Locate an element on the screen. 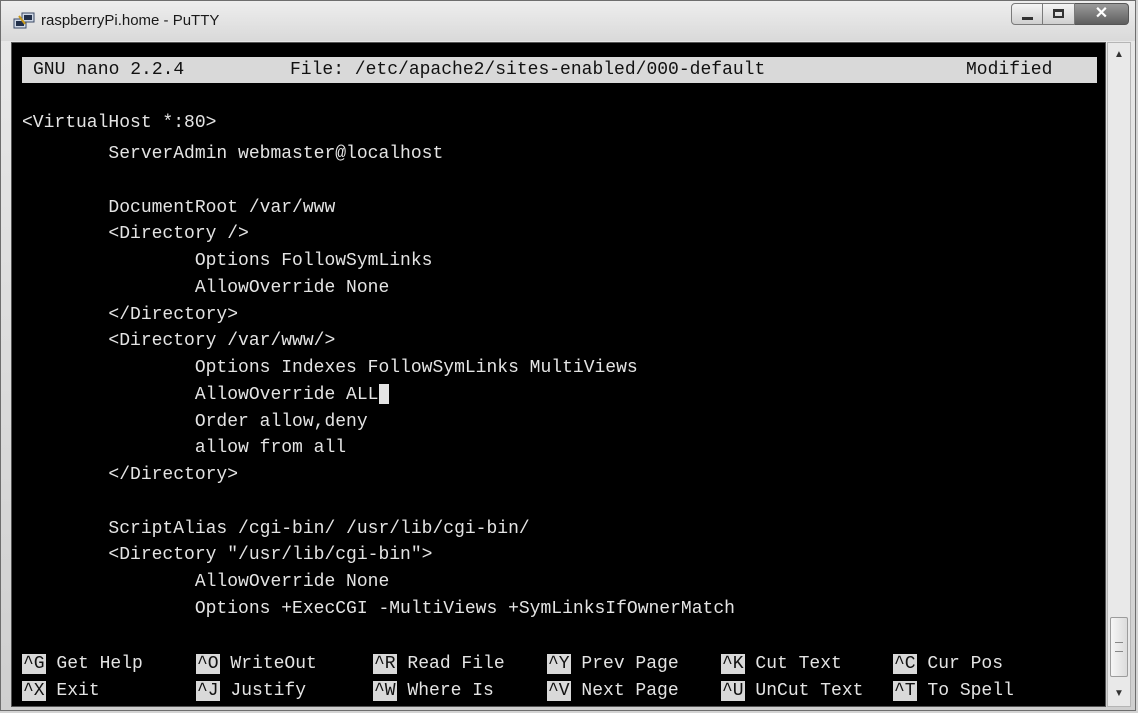 The height and width of the screenshot is (713, 1138). maximize-button is located at coordinates (1059, 14).